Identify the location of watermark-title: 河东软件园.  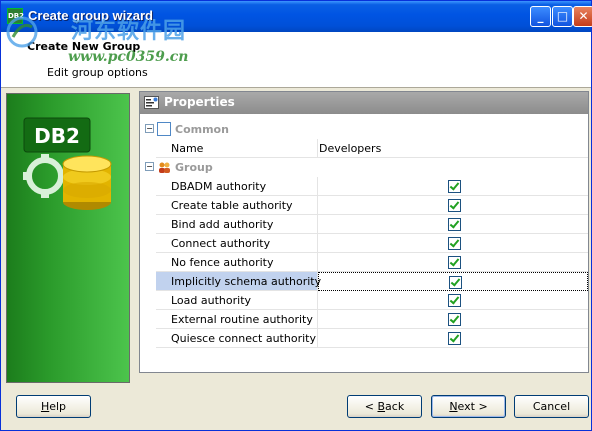
(129, 31).